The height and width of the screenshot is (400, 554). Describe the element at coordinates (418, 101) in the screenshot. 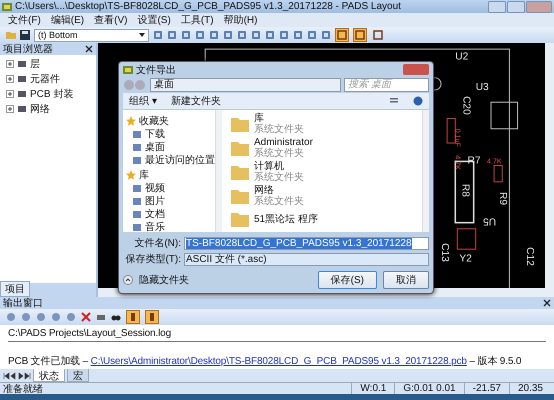

I see `help-icon` at that location.